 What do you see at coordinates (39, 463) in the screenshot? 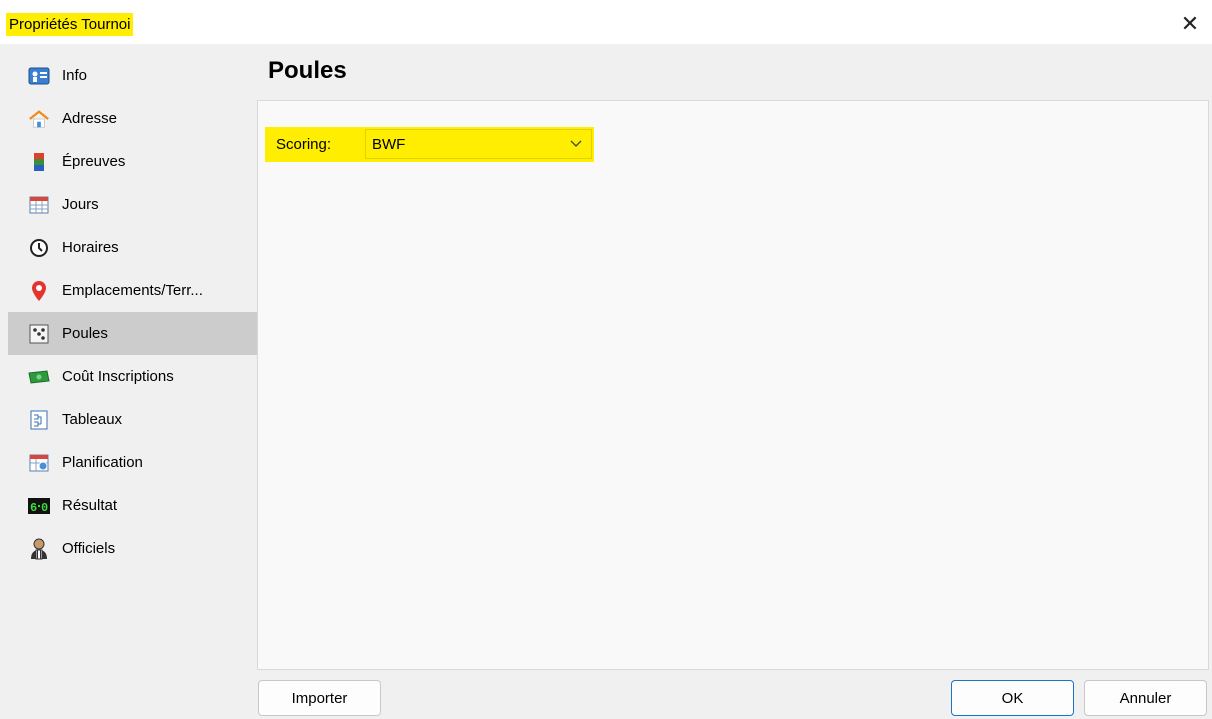
I see `planning-icon` at bounding box center [39, 463].